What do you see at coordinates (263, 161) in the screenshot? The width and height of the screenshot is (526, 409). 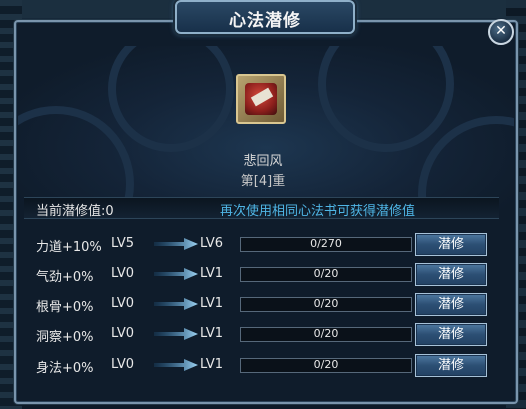 I see `skill-name: 悲回风` at bounding box center [263, 161].